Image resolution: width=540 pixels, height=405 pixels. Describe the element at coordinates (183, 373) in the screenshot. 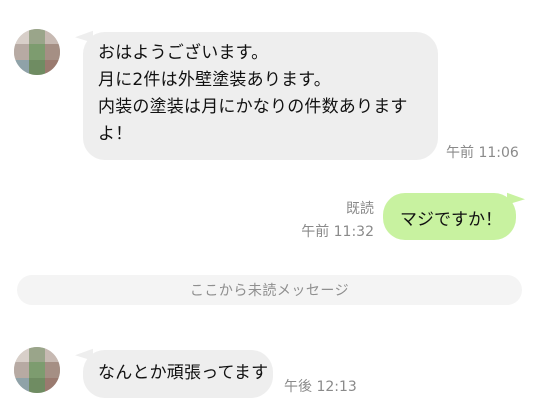

I see `message-text: なんとか頑張ってます` at that location.